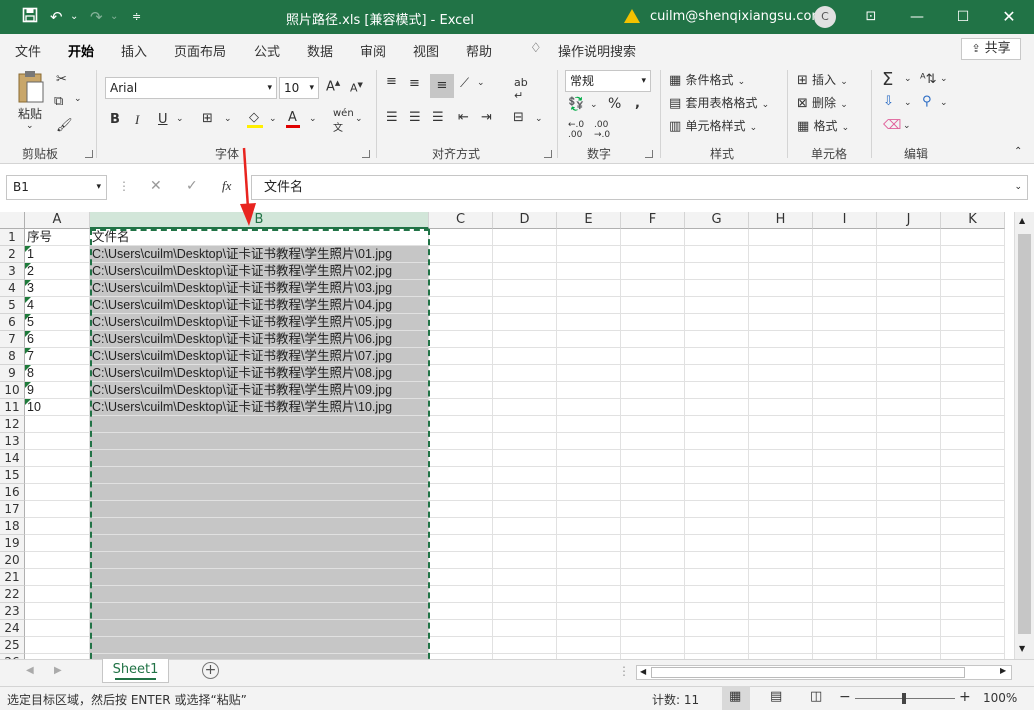 The image size is (1034, 710). I want to click on cell-e22, so click(589, 594).